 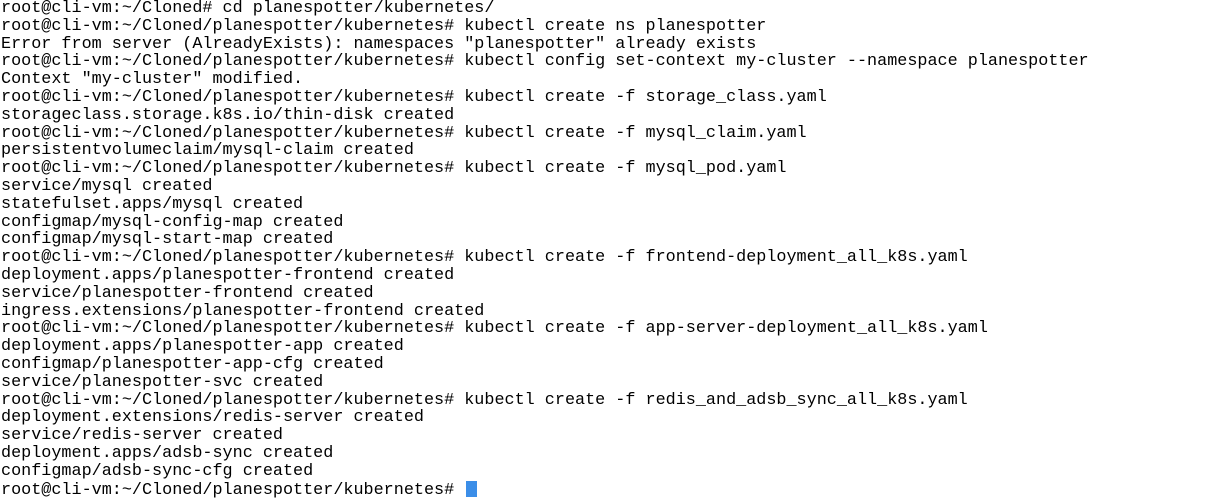 I want to click on terminal-line-21: configmap/planespotter-app-cfg created, so click(x=192, y=364).